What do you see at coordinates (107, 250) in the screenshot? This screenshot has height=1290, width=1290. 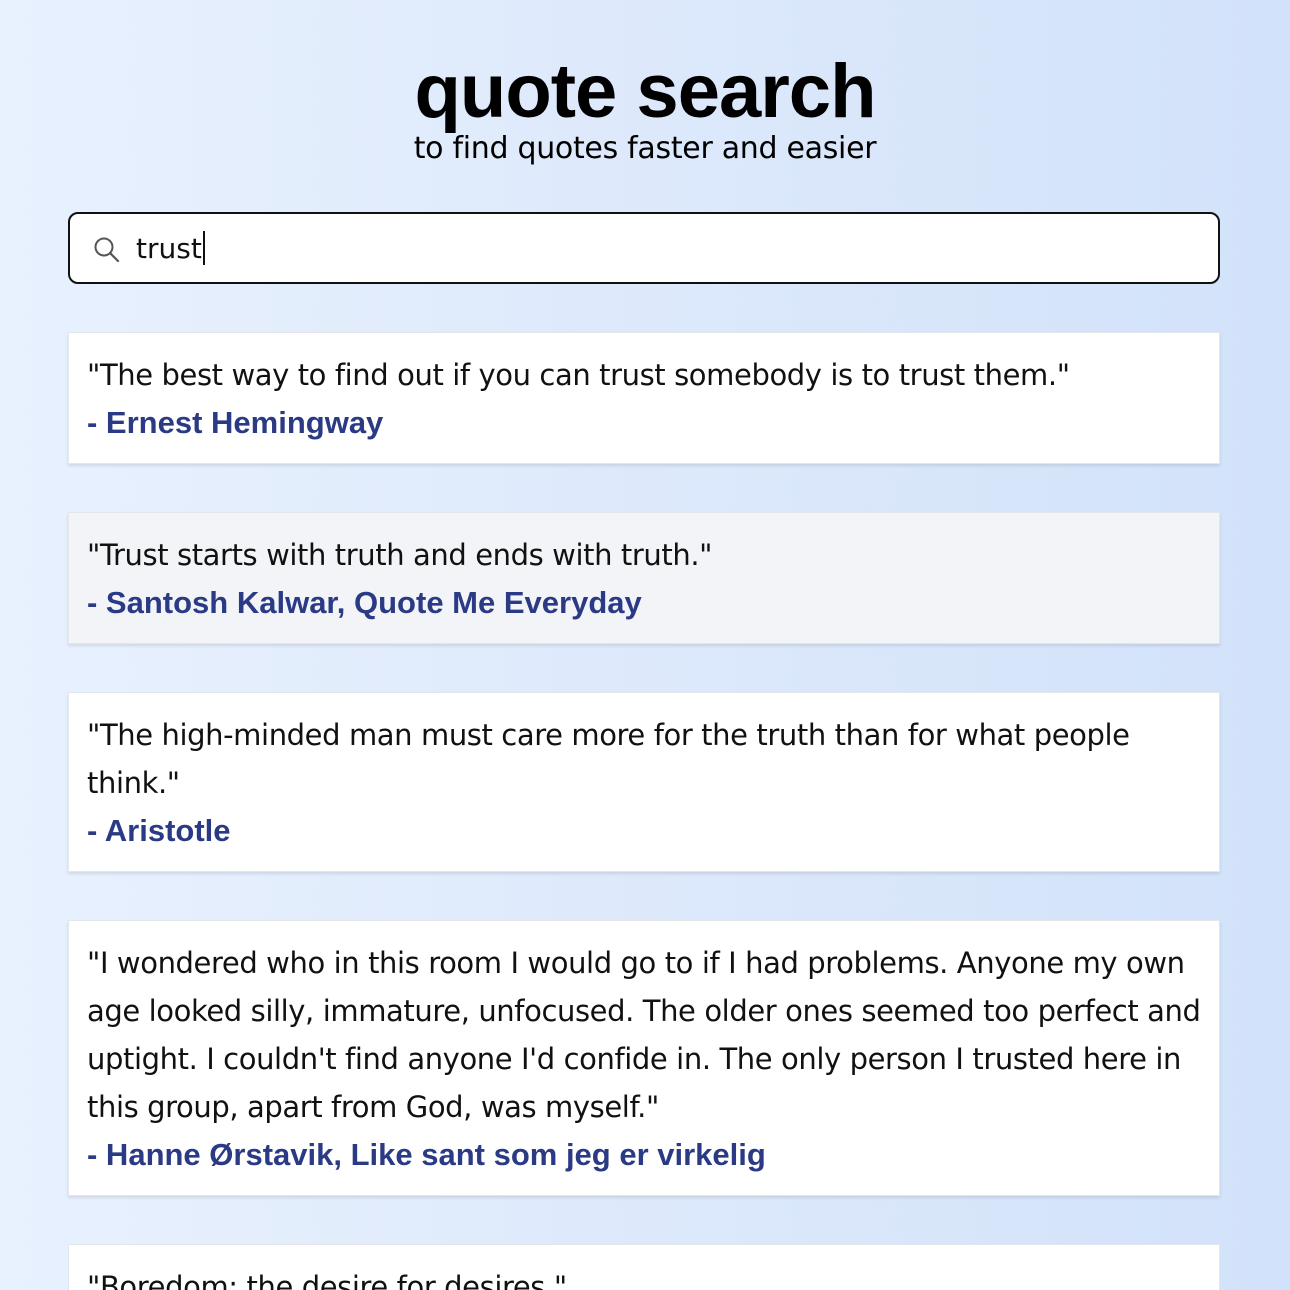 I see `search-icon` at bounding box center [107, 250].